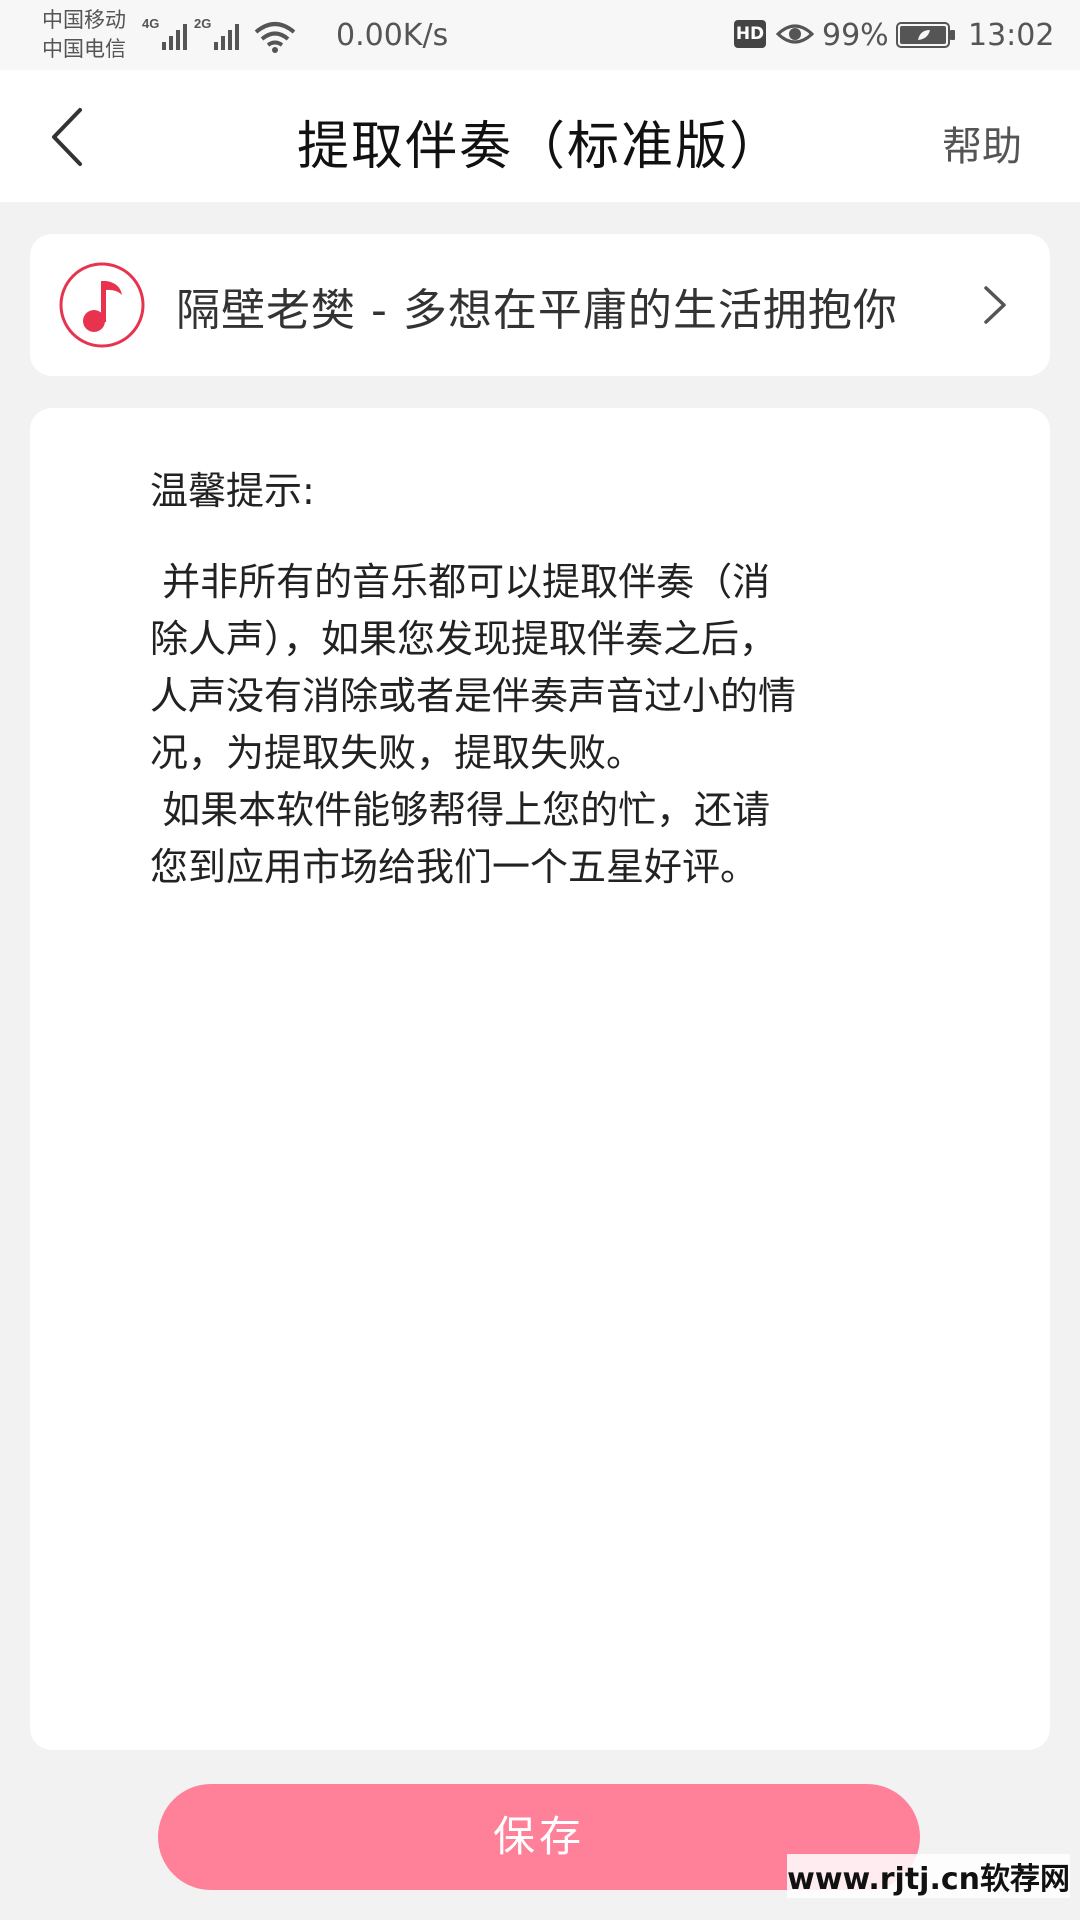 The width and height of the screenshot is (1080, 1920). Describe the element at coordinates (928, 1876) in the screenshot. I see `watermark: www.rjtj.cn软荐网` at that location.